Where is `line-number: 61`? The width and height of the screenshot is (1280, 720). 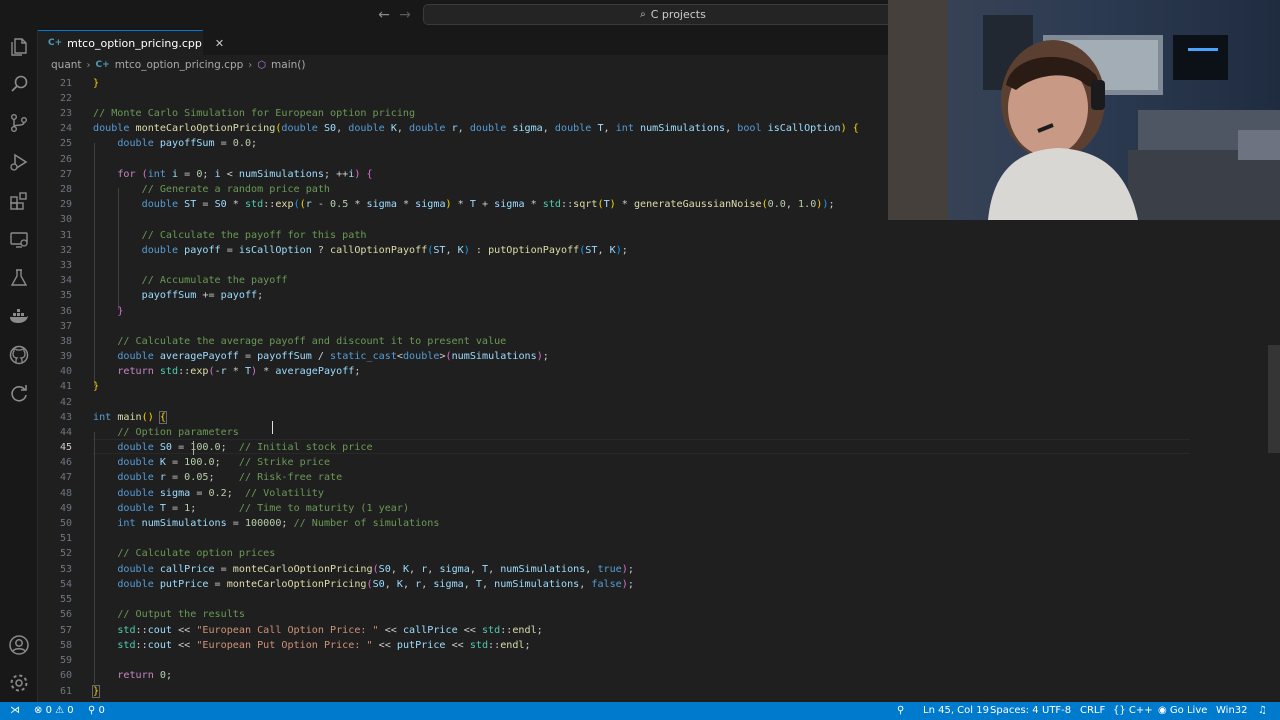 line-number: 61 is located at coordinates (65, 691).